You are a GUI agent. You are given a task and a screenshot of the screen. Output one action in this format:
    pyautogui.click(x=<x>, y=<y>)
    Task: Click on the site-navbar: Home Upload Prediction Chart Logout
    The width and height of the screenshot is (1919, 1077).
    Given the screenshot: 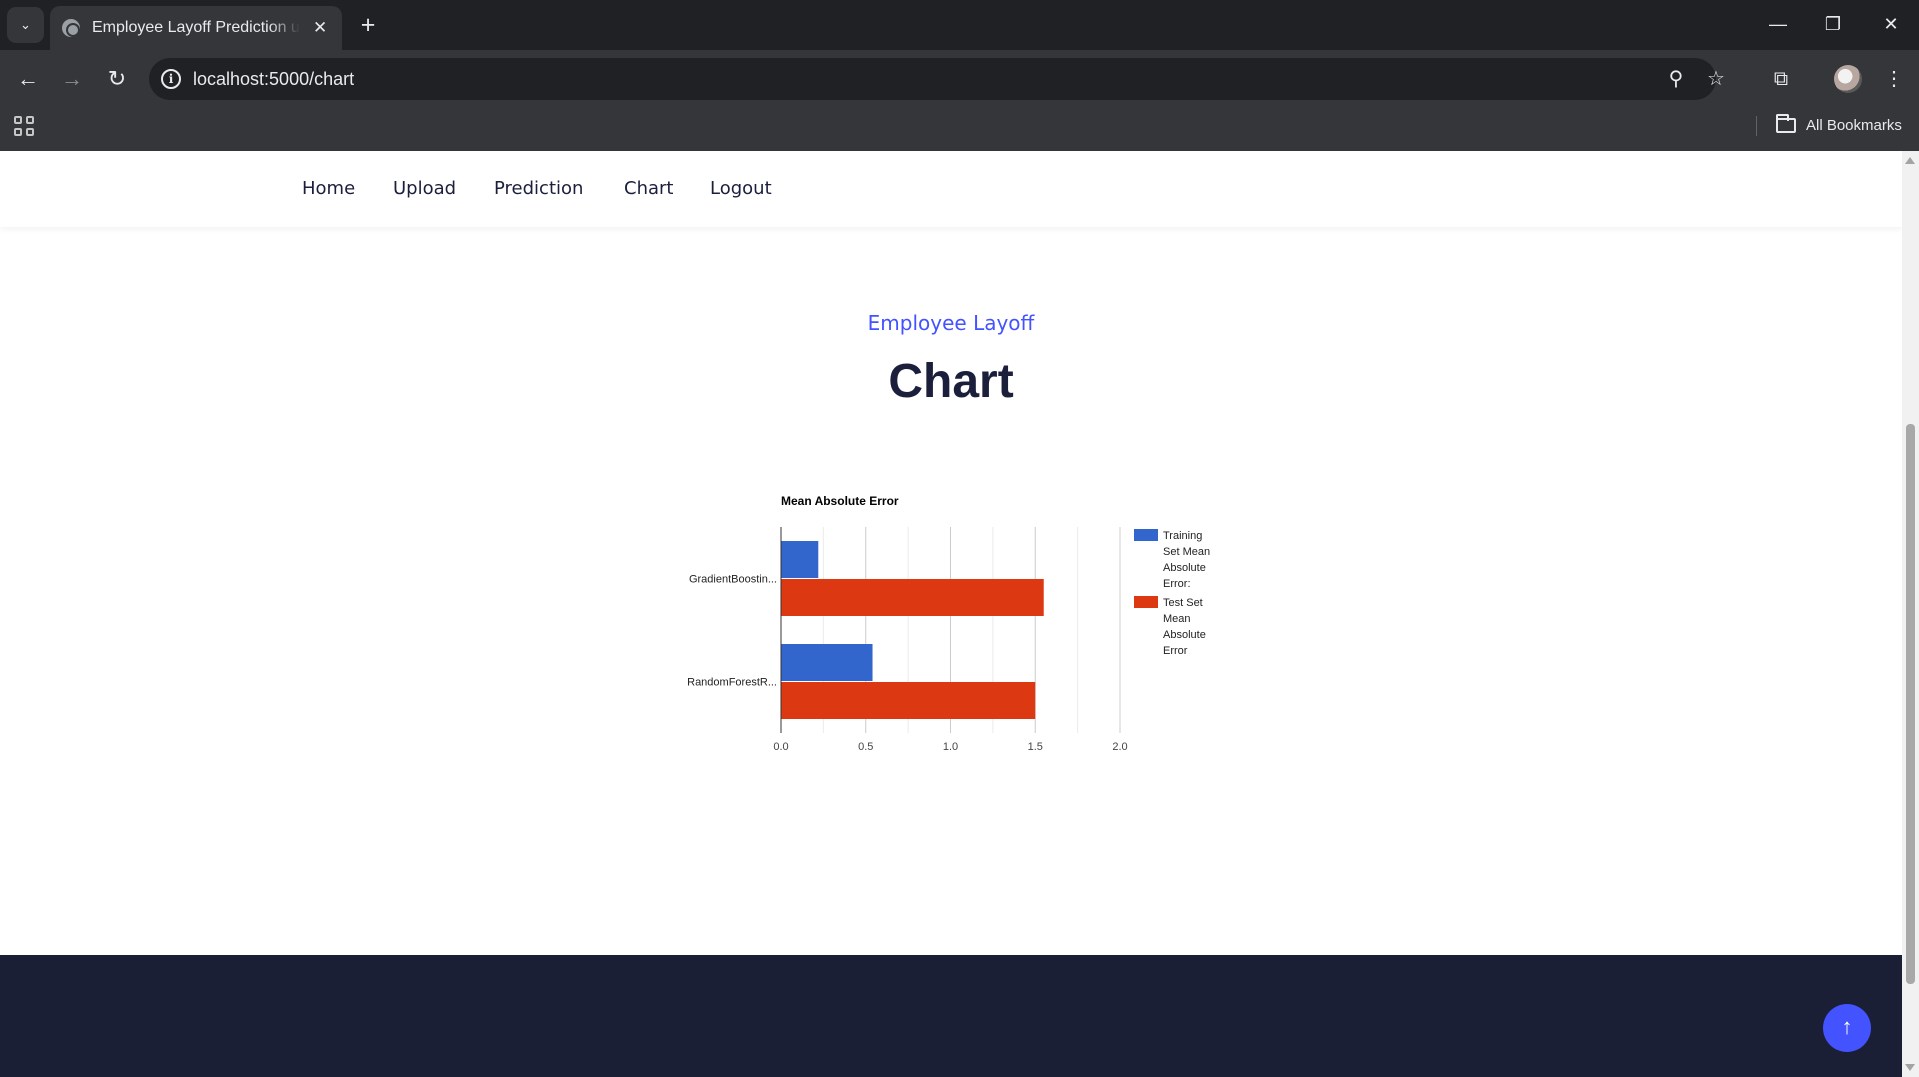 What is the action you would take?
    pyautogui.click(x=951, y=189)
    